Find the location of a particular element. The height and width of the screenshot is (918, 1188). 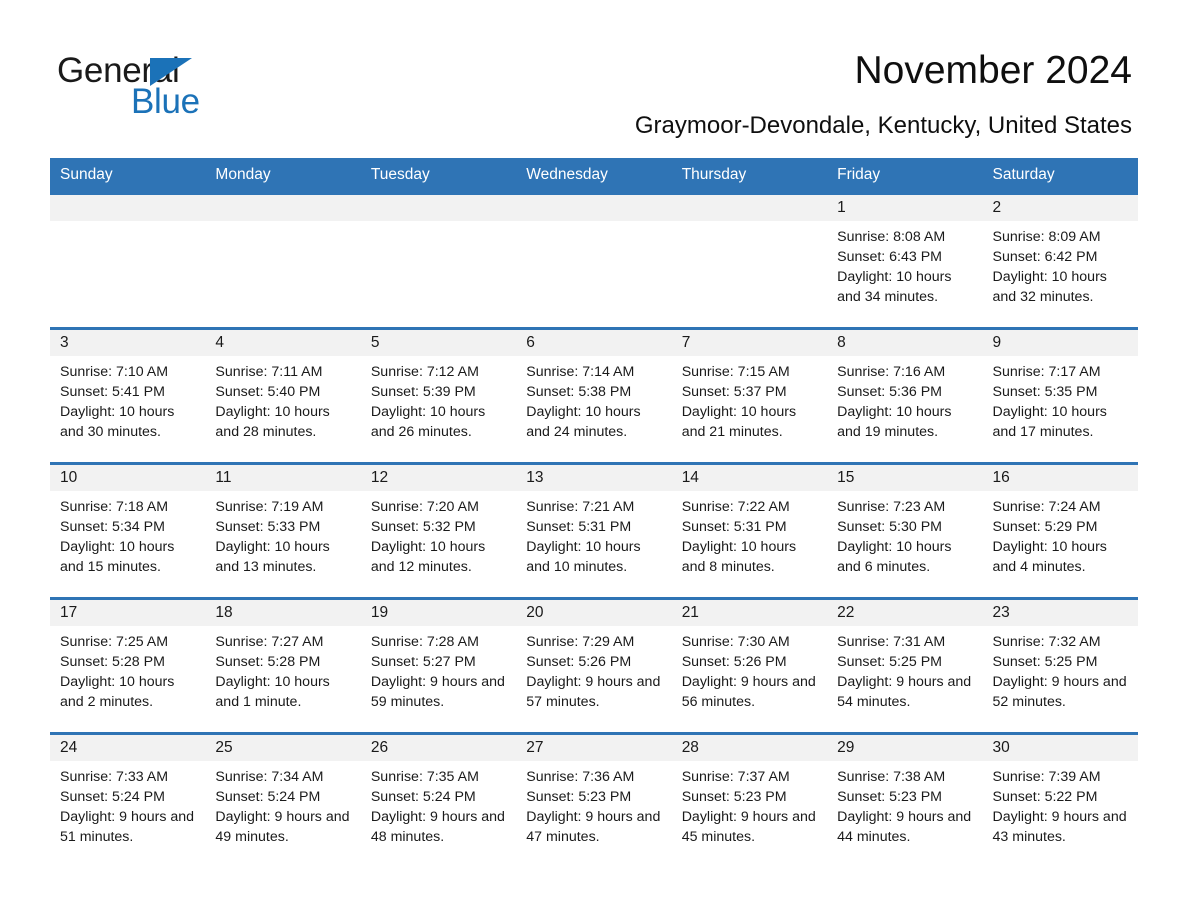

daylight-text: Daylight: 9 hours and 51 minutes. is located at coordinates (127, 827).